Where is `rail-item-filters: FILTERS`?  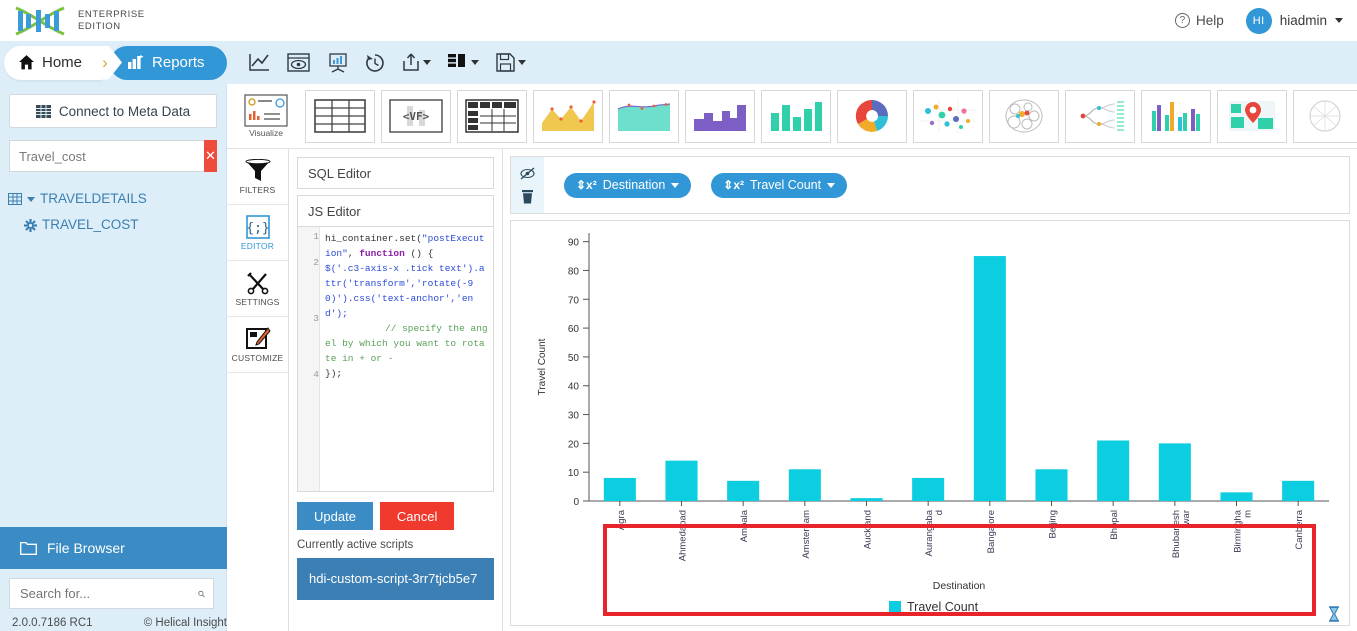
rail-item-filters: FILTERS is located at coordinates (257, 177).